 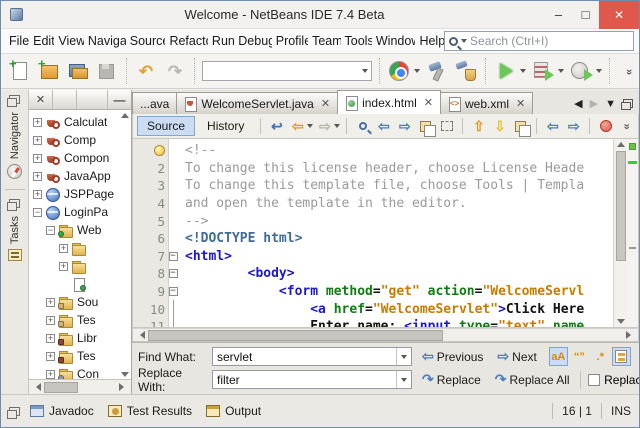 I want to click on forward-icon: ⇨, so click(x=324, y=126).